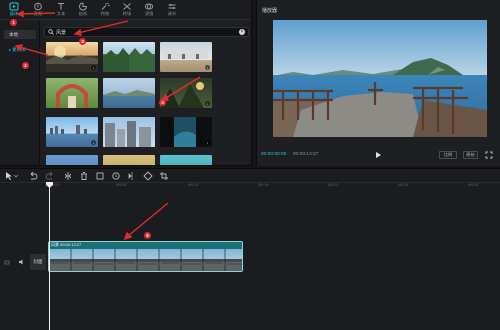  Describe the element at coordinates (13, 22) in the screenshot. I see `annotation-marker: 1` at that location.